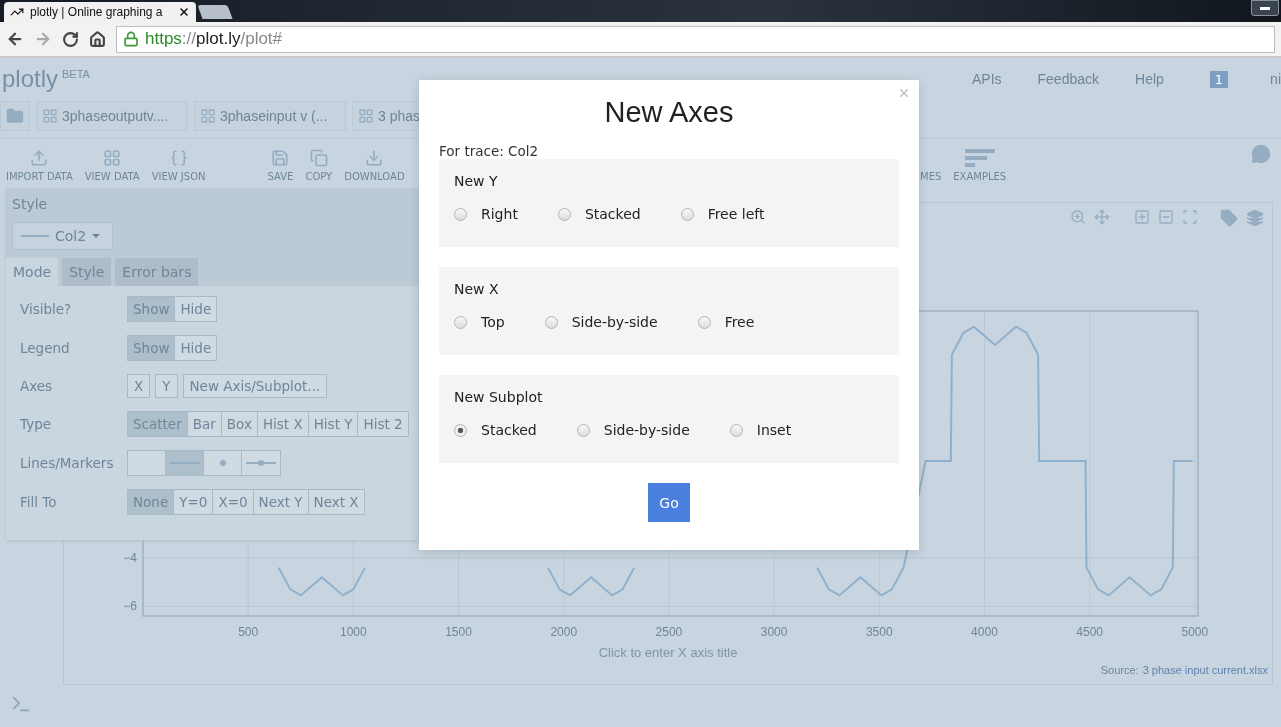 This screenshot has width=1281, height=727. What do you see at coordinates (1255, 218) in the screenshot?
I see `layers-icon` at bounding box center [1255, 218].